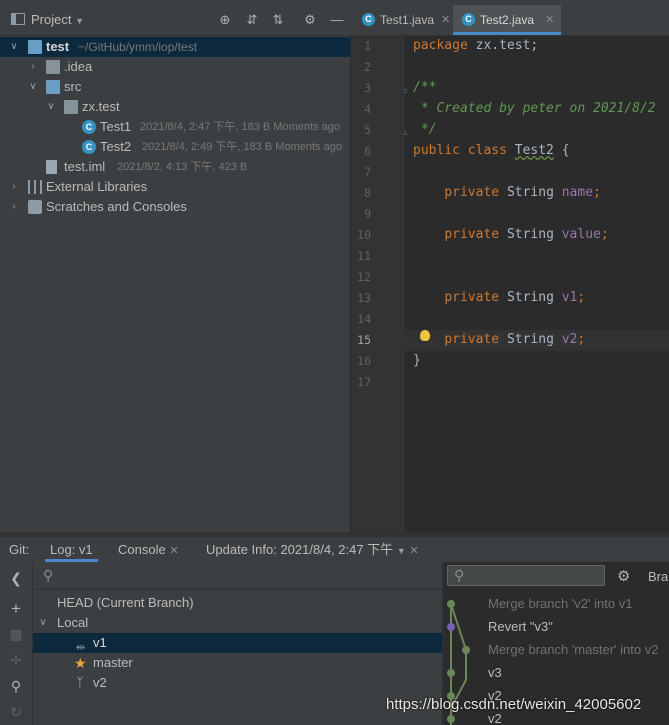 This screenshot has height=725, width=669. Describe the element at coordinates (312, 549) in the screenshot. I see `tab-update-info: Update Info: 2021/8/4, 2:47 下午 ▼ ✕` at that location.